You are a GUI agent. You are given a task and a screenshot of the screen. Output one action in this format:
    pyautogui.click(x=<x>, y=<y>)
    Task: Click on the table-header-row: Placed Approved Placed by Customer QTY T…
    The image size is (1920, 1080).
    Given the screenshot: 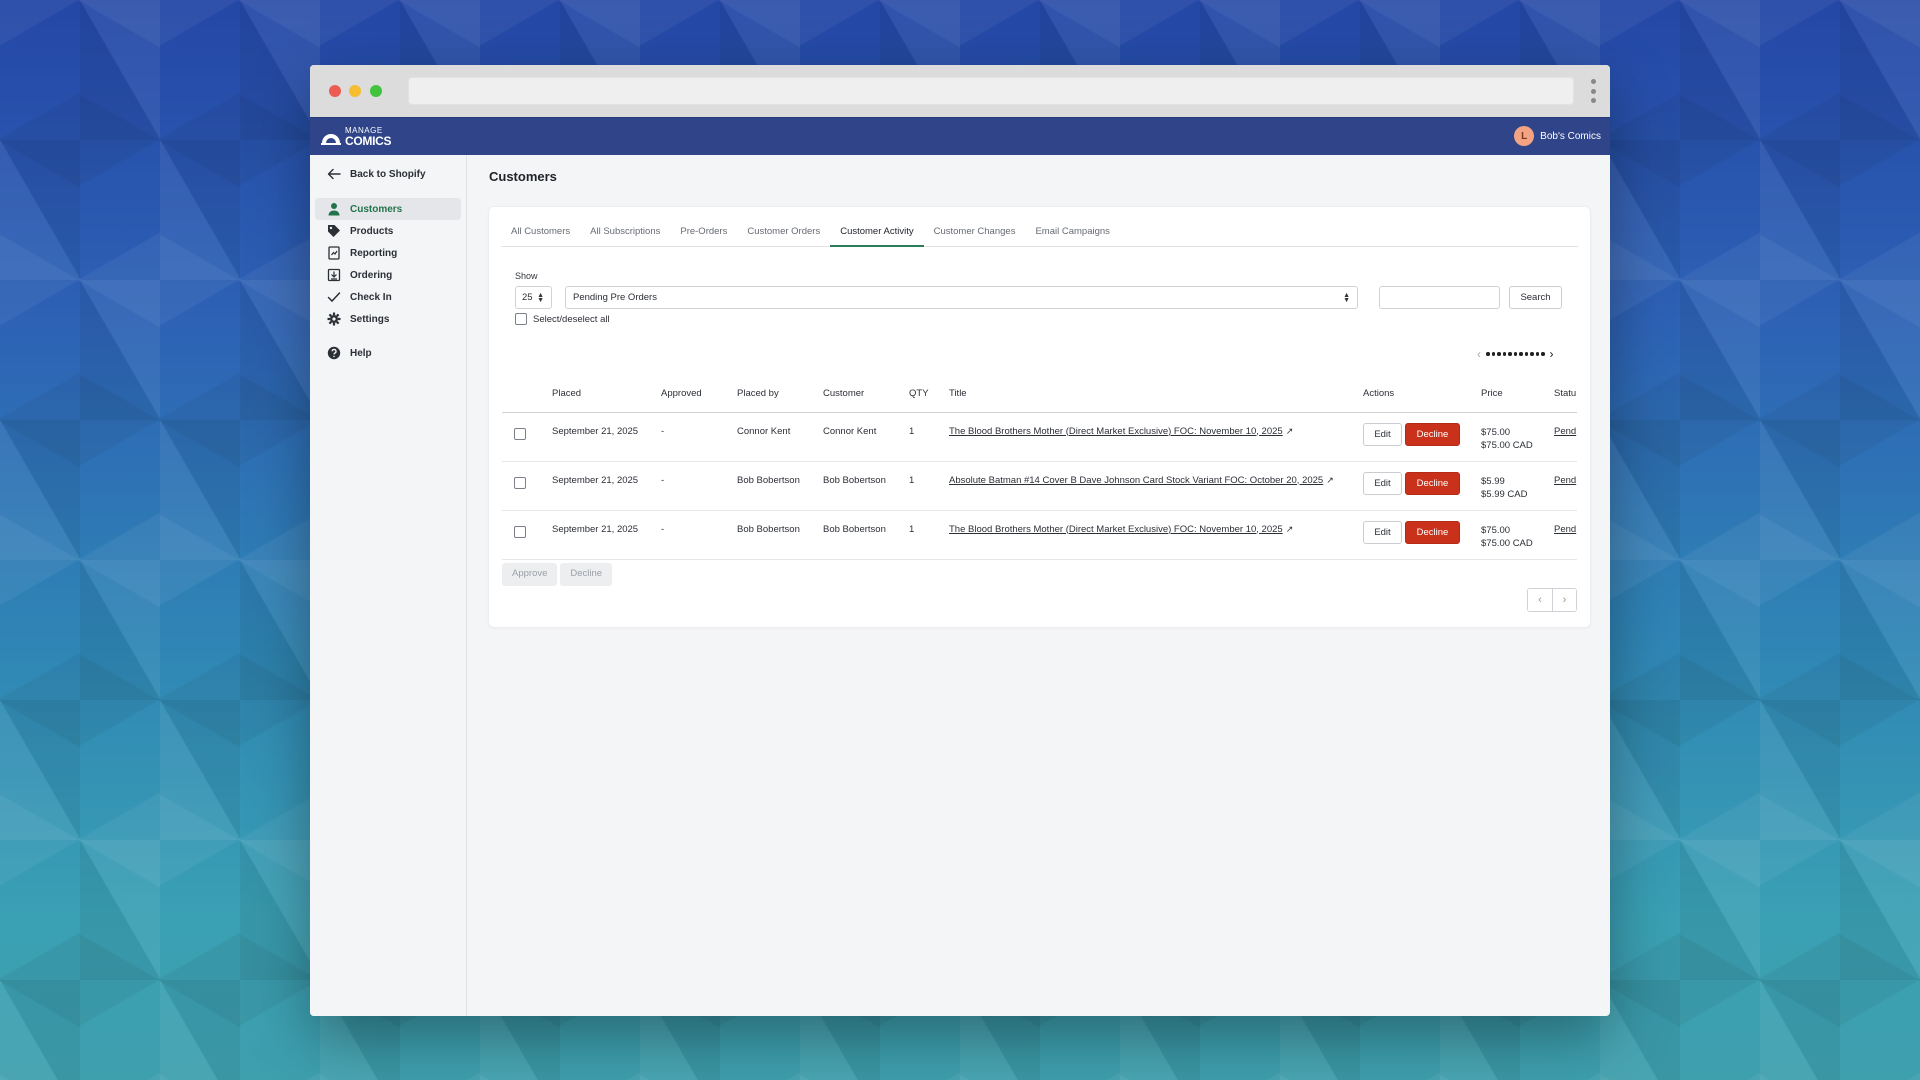 What is the action you would take?
    pyautogui.click(x=1039, y=396)
    